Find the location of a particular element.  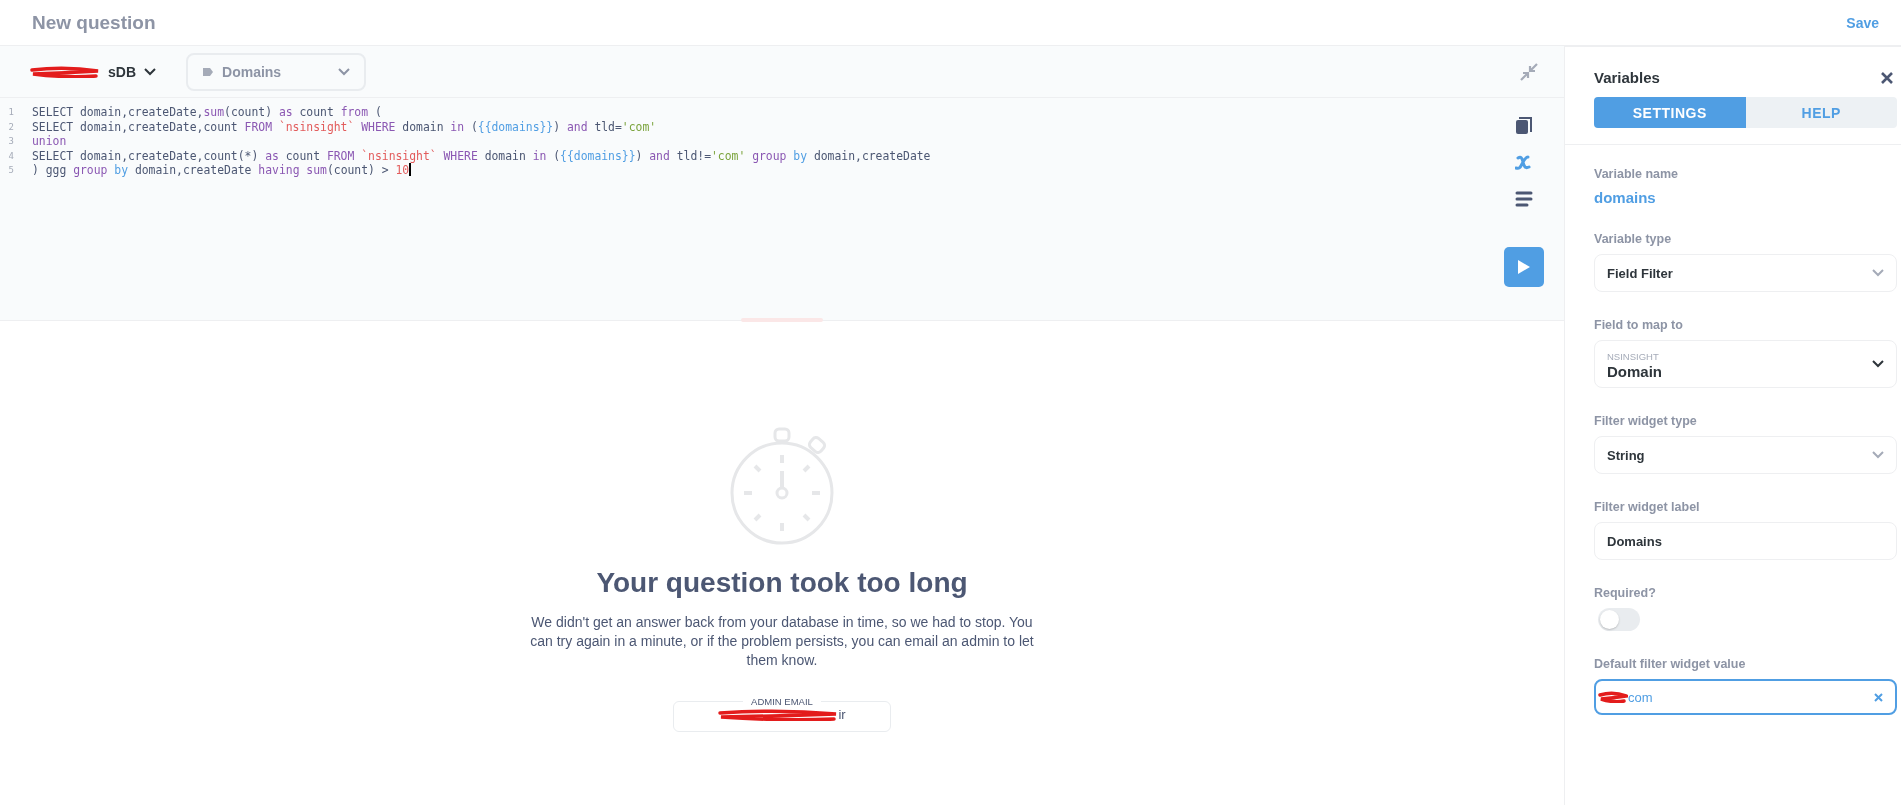

line-number: 3 is located at coordinates (10, 141).